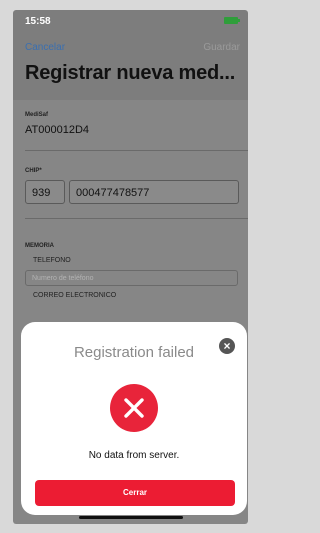 This screenshot has height=533, width=320. I want to click on close-icon: ×, so click(227, 346).